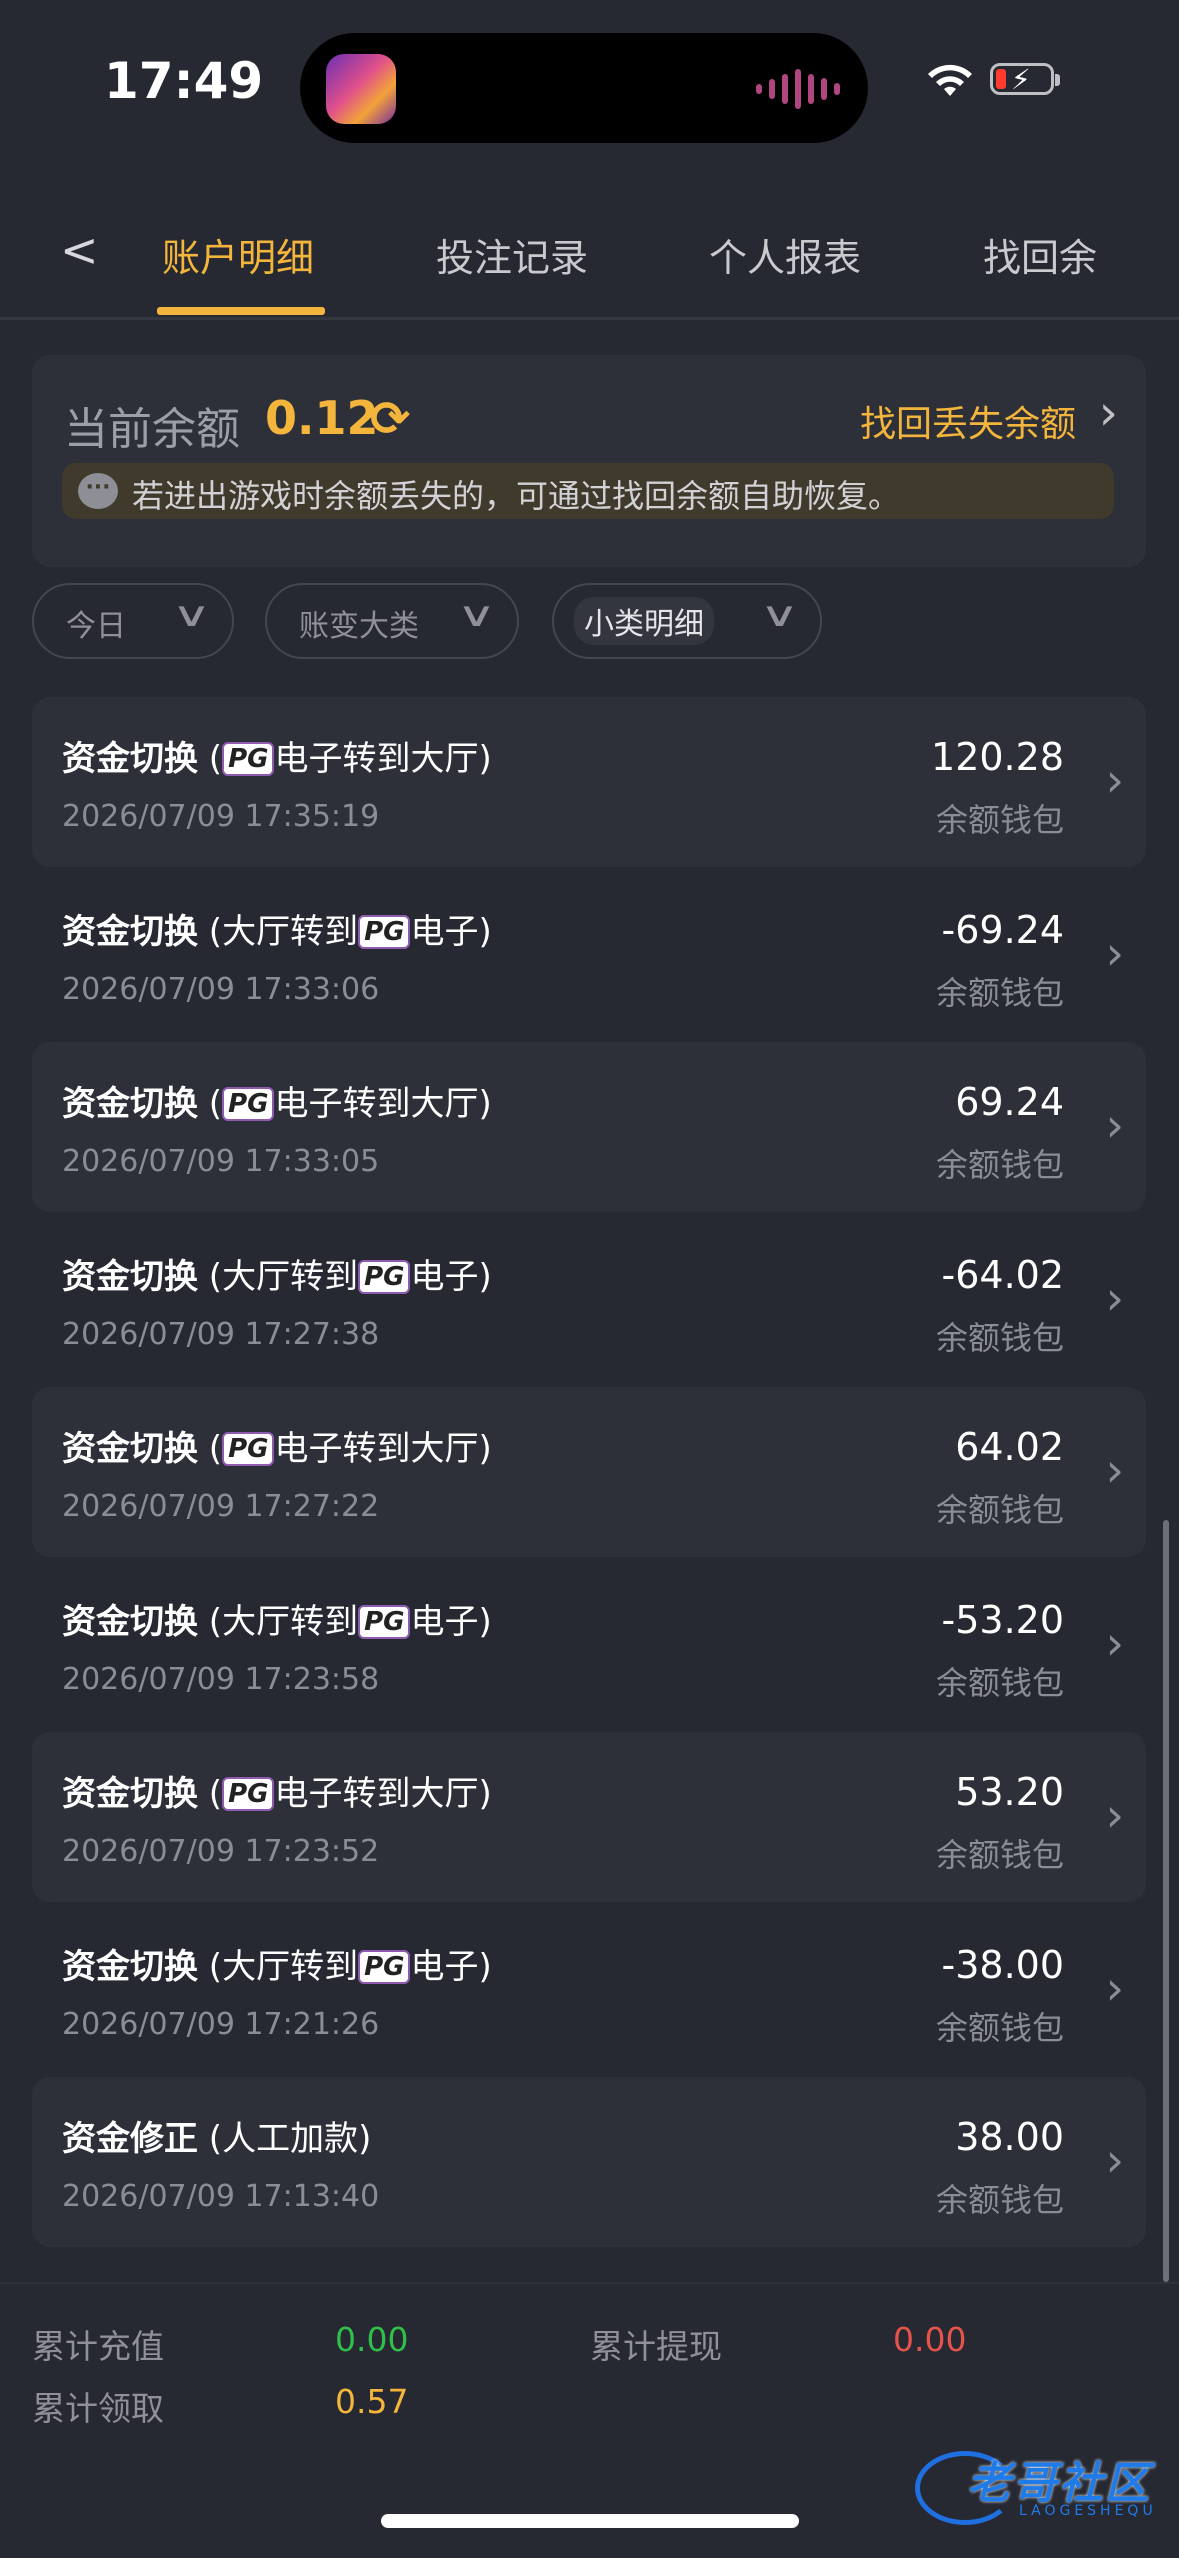  I want to click on battery-icon: ⚡, so click(1025, 79).